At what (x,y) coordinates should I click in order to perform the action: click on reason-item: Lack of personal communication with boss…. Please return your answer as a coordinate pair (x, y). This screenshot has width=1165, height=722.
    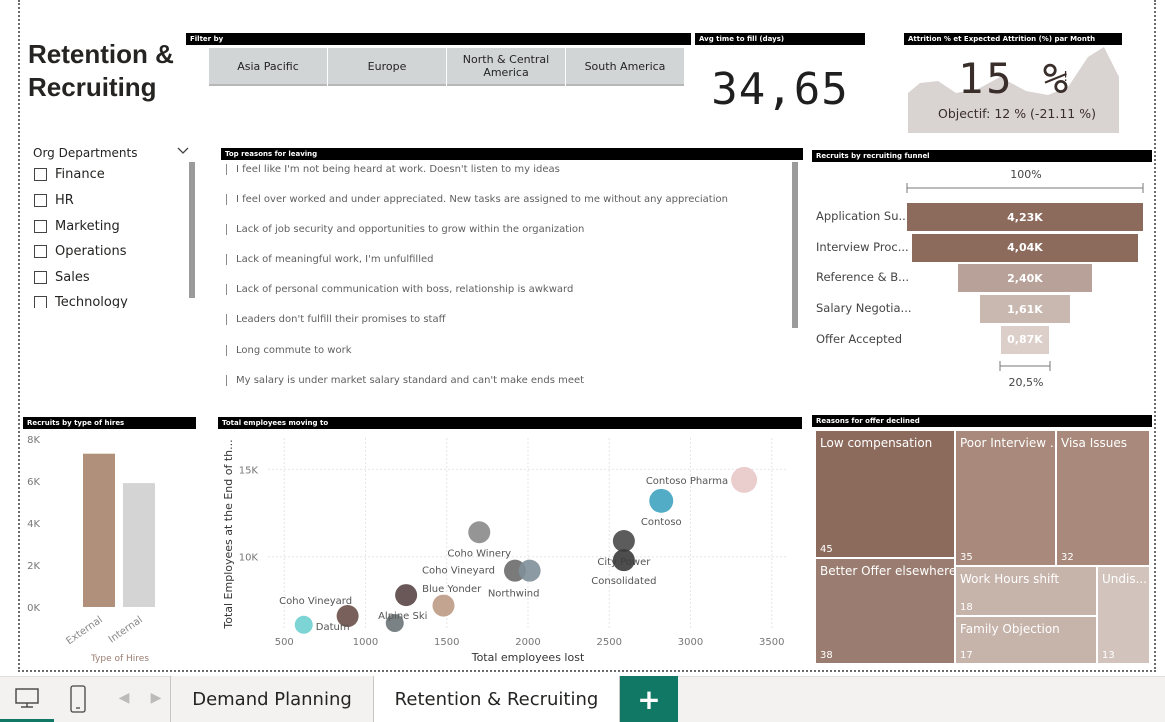
    Looking at the image, I should click on (399, 289).